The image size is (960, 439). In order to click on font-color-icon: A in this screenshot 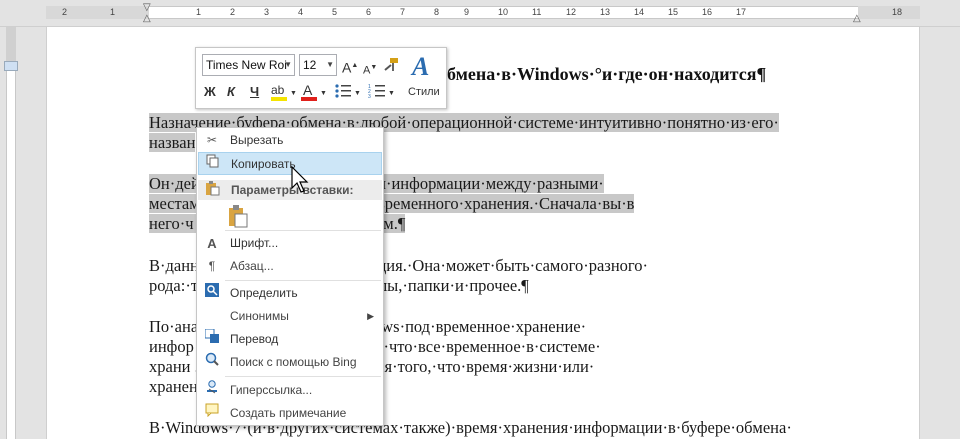, I will do `click(309, 91)`.